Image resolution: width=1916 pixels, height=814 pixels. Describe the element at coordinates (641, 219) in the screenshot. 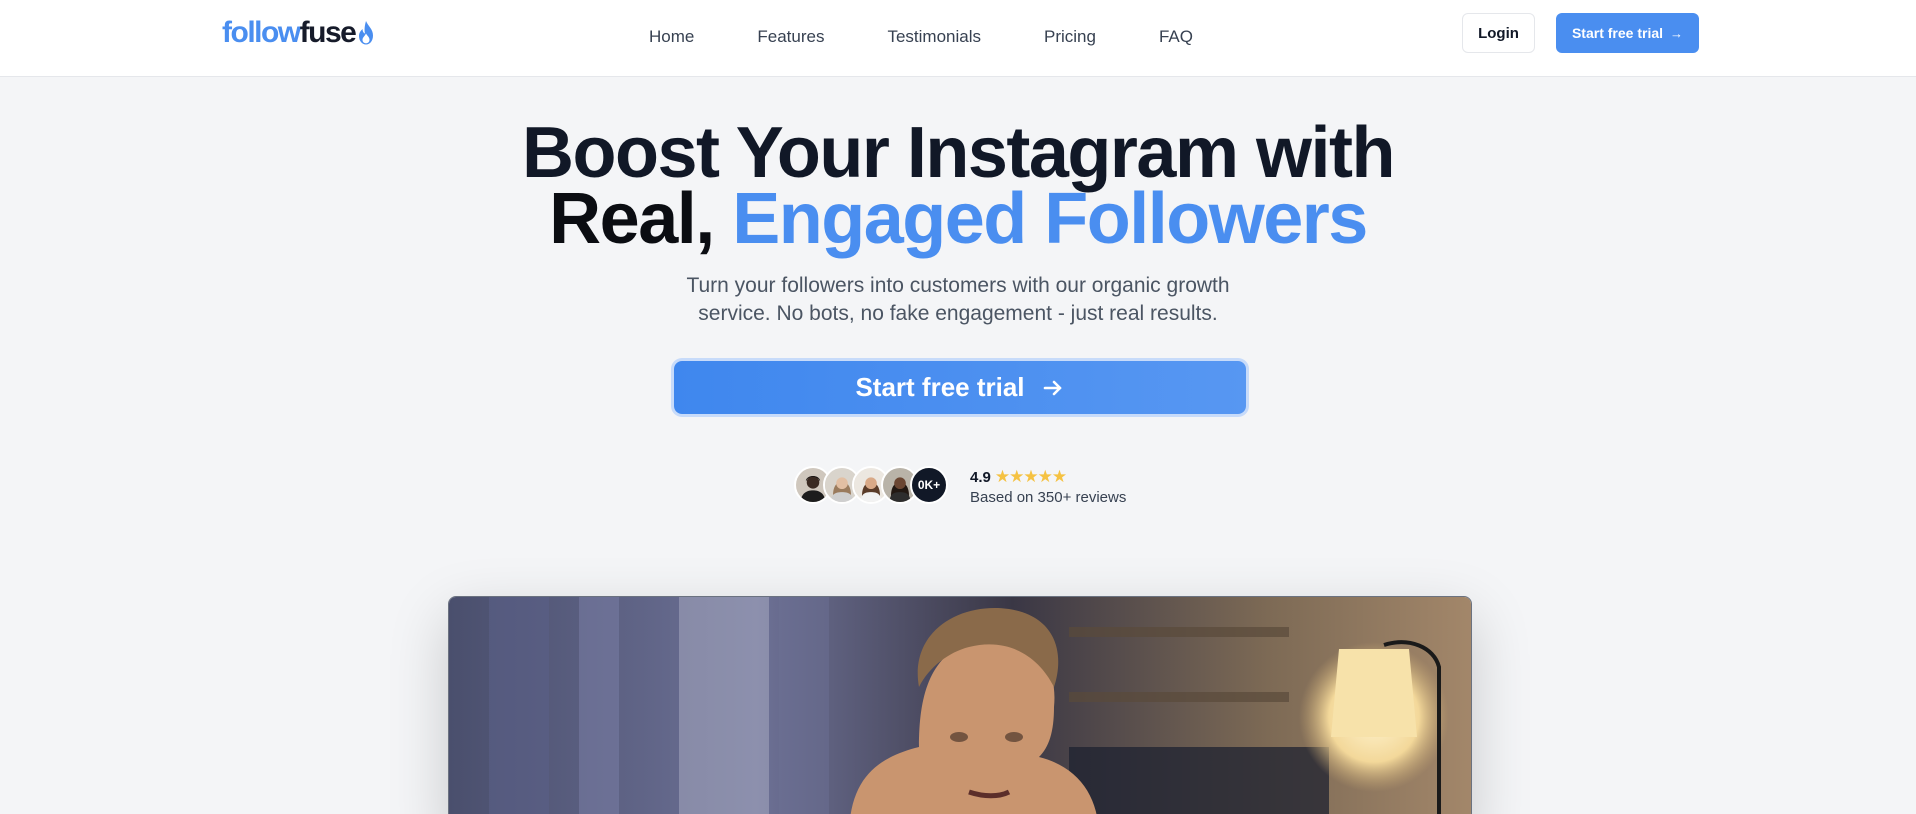

I see `hero-title-line-2-plain: Real,` at that location.